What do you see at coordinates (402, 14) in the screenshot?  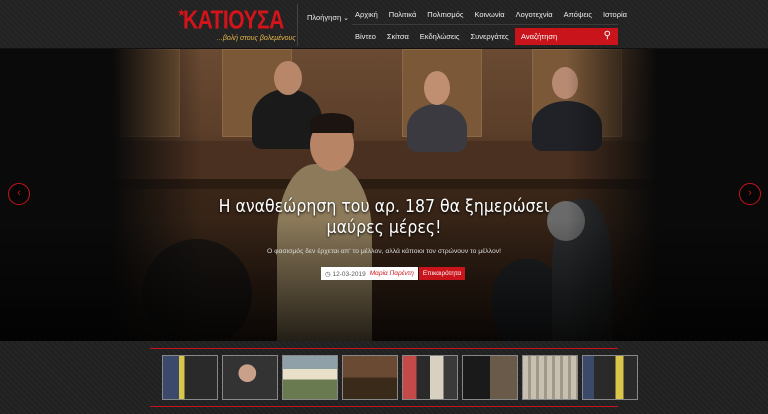 I see `nav-item-politics: Πολιτικά` at bounding box center [402, 14].